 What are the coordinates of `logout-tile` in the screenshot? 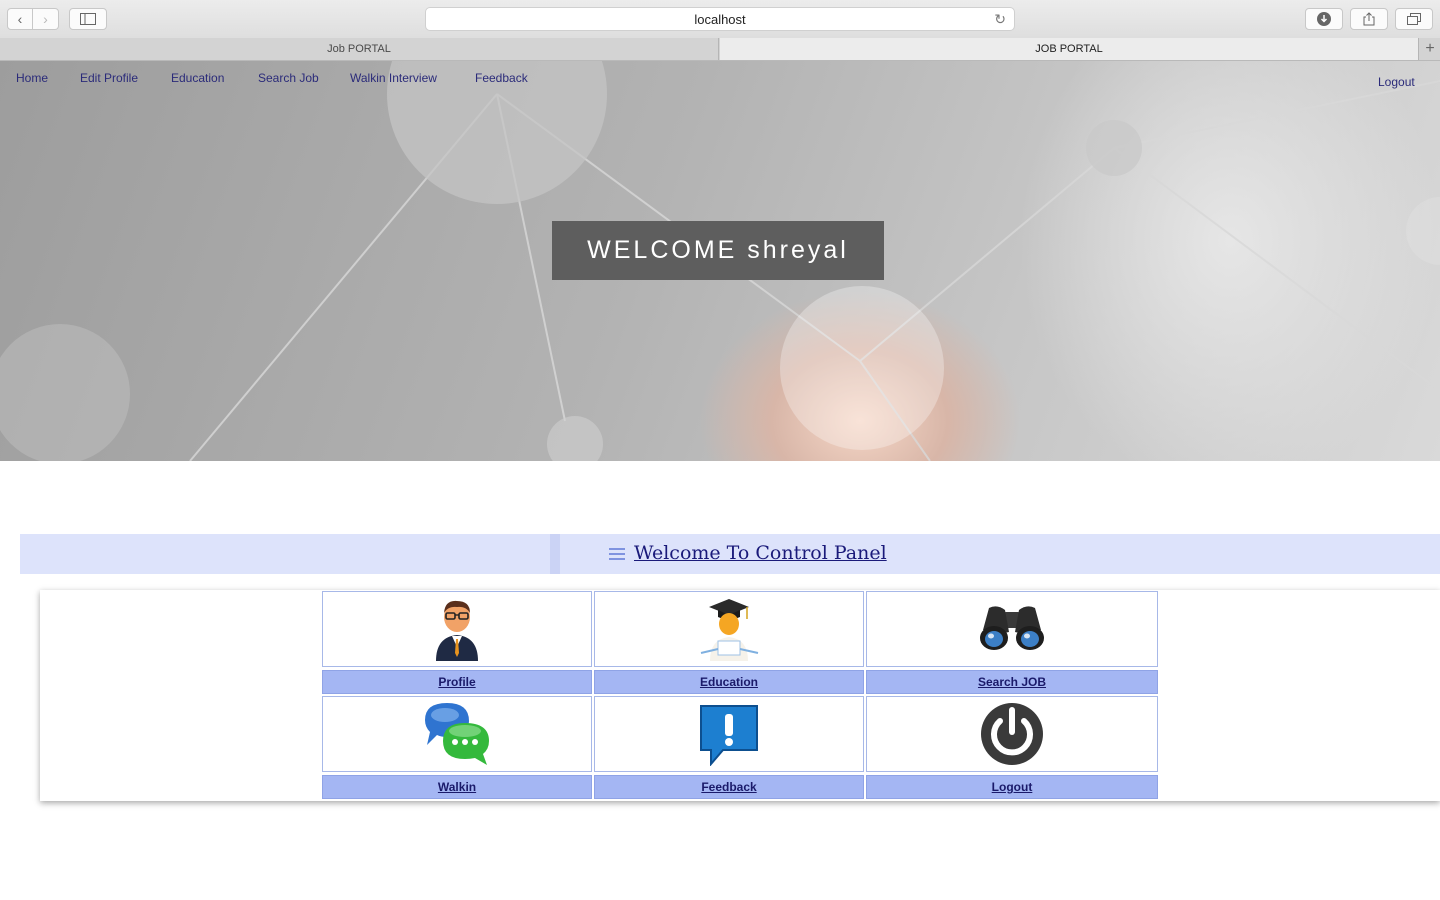 It's located at (1012, 734).